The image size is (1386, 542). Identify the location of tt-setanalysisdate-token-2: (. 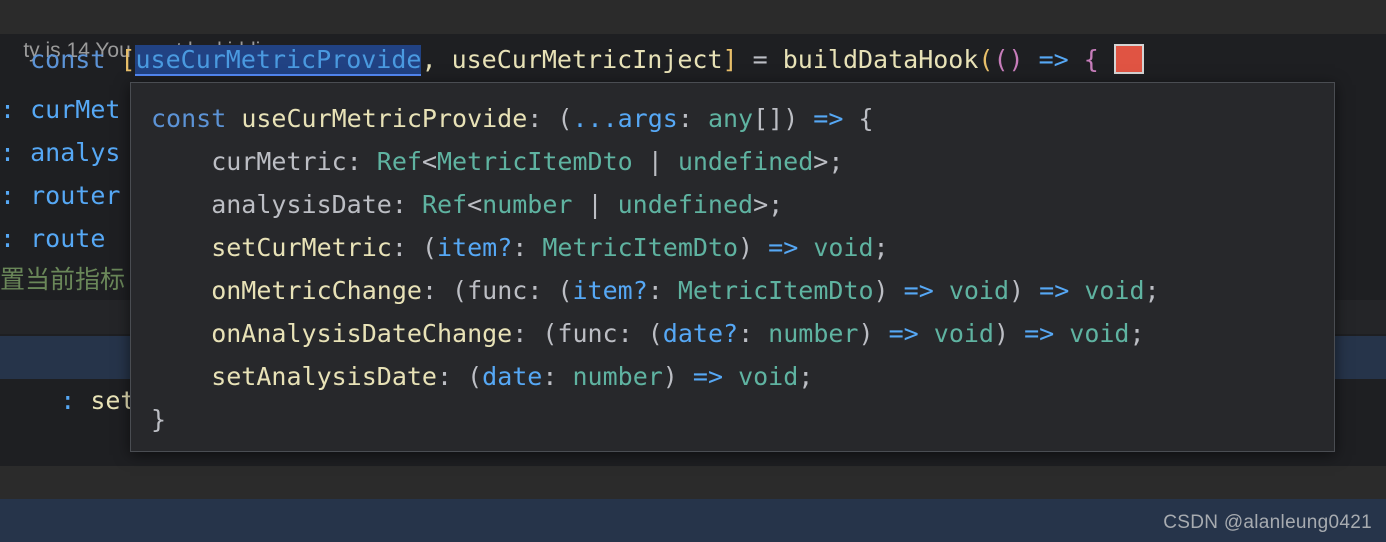
(475, 376).